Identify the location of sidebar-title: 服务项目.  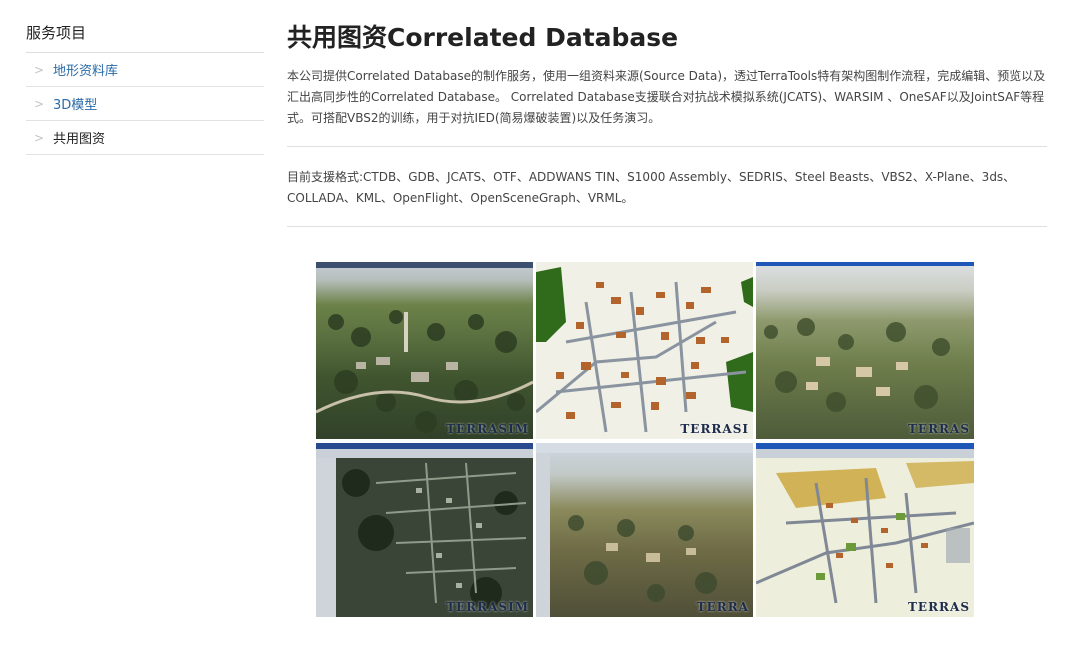
(145, 36).